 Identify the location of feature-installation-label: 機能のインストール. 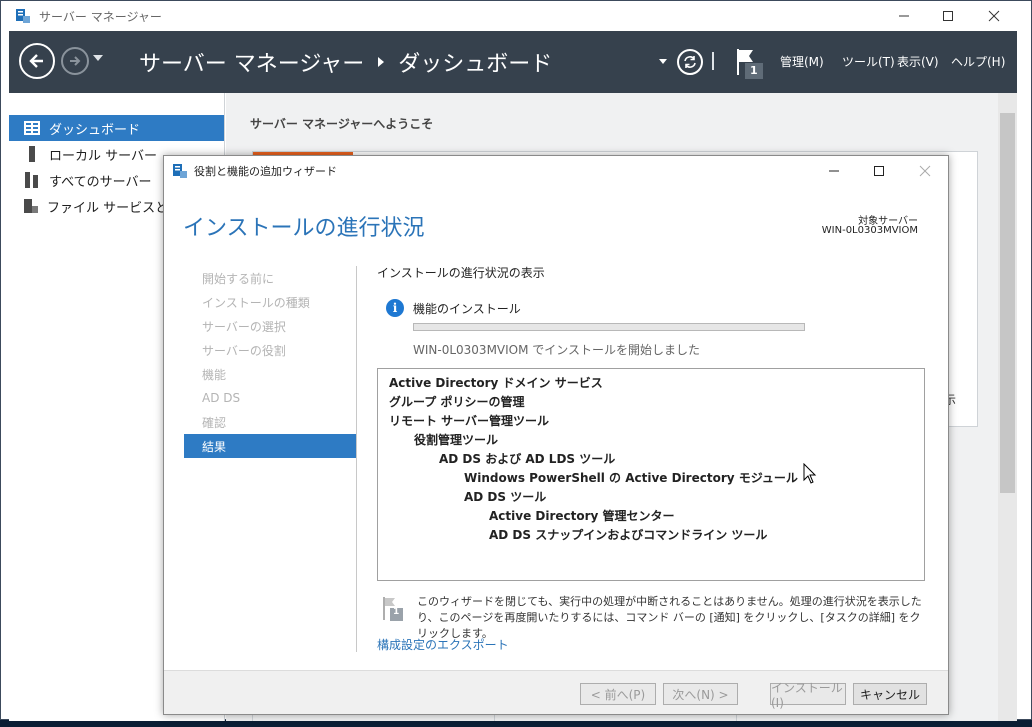
(467, 309).